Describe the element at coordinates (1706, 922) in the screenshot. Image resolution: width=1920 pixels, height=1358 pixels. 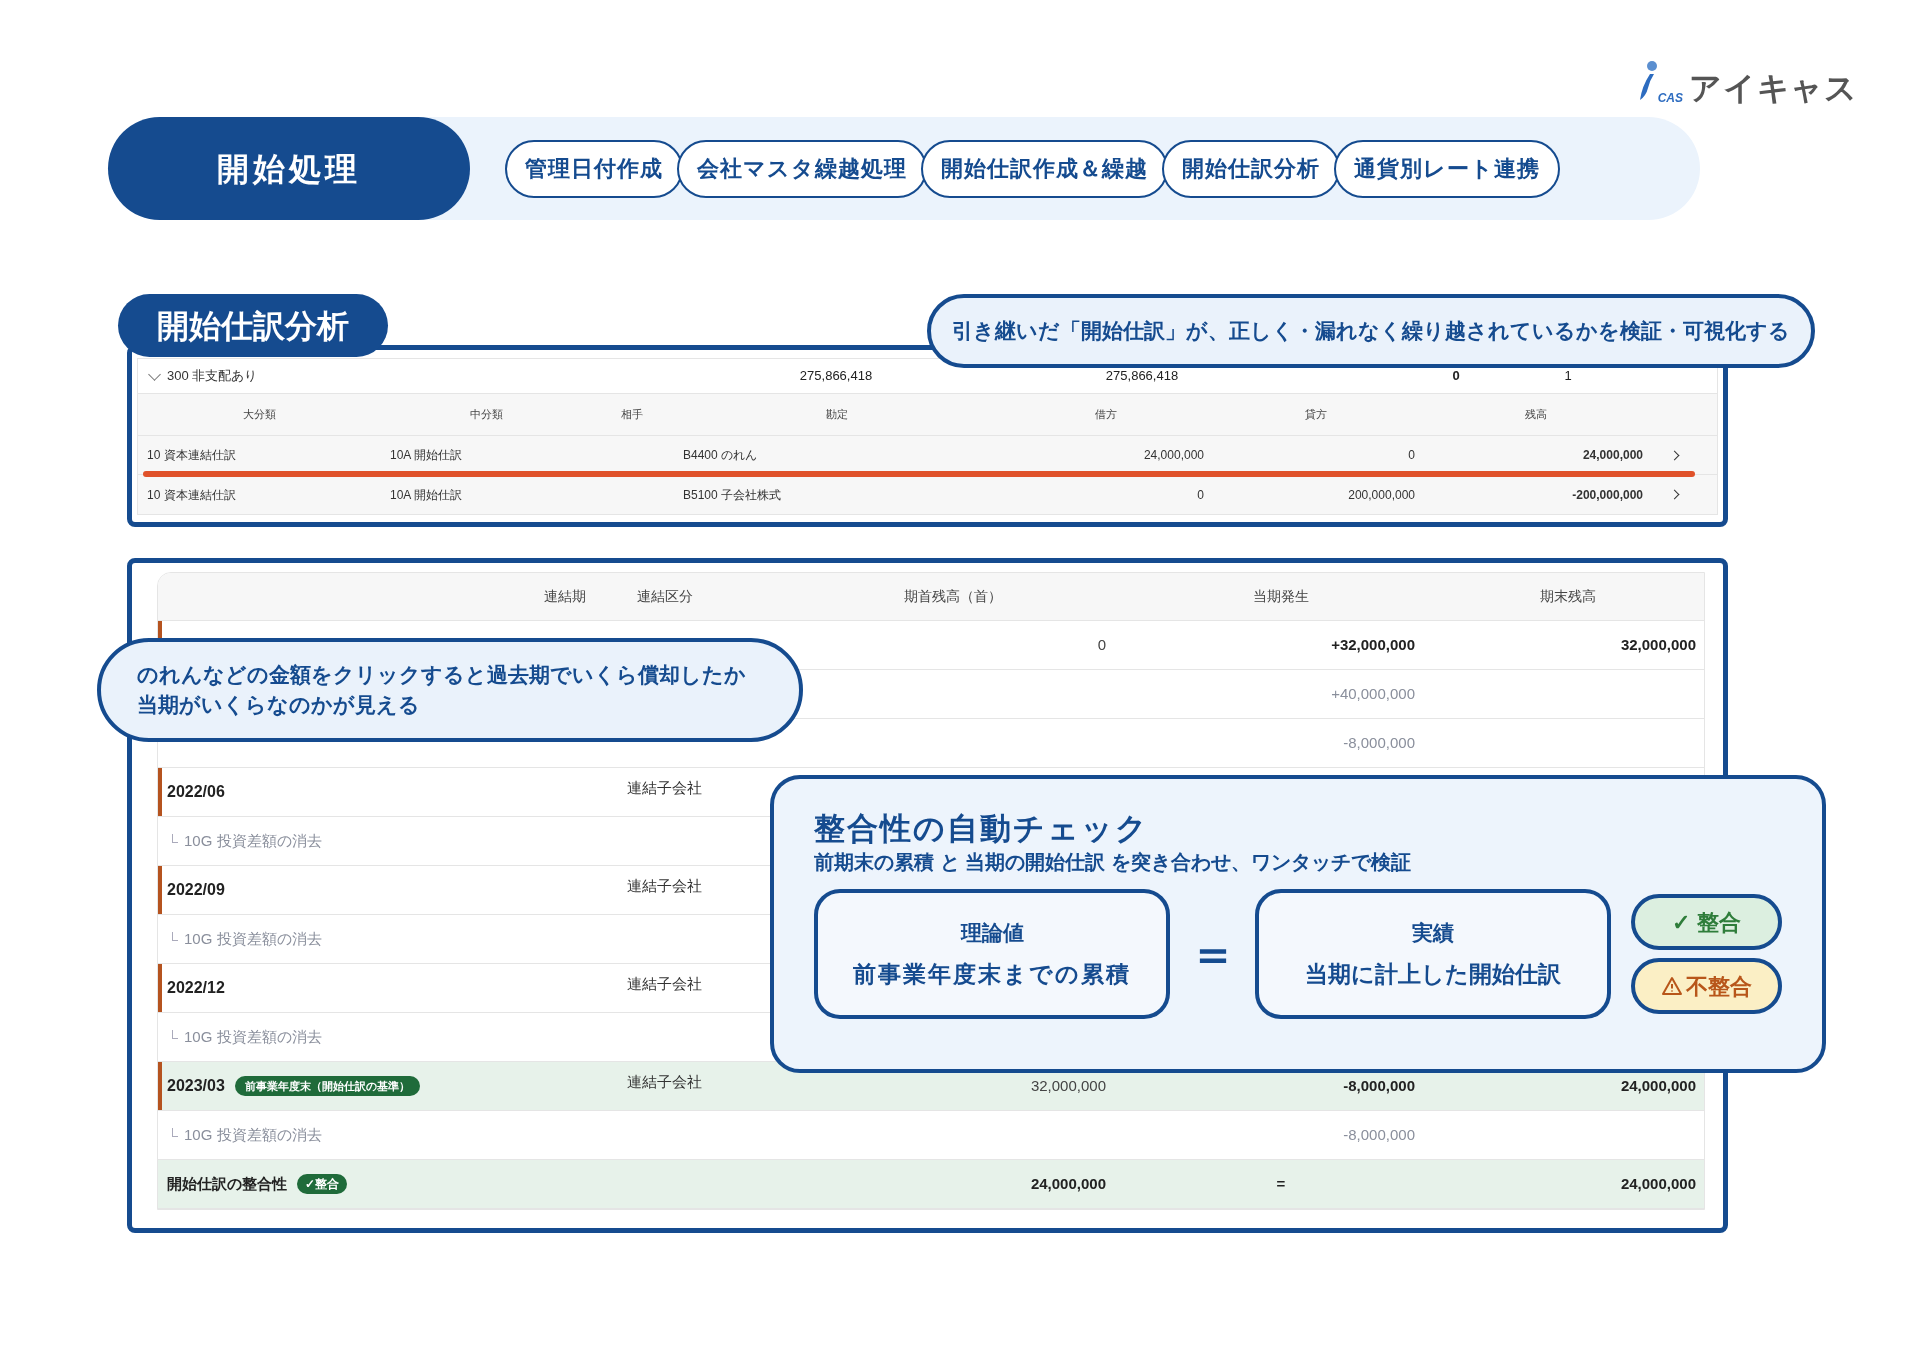
I see `result-badge: ✓ 整合` at that location.